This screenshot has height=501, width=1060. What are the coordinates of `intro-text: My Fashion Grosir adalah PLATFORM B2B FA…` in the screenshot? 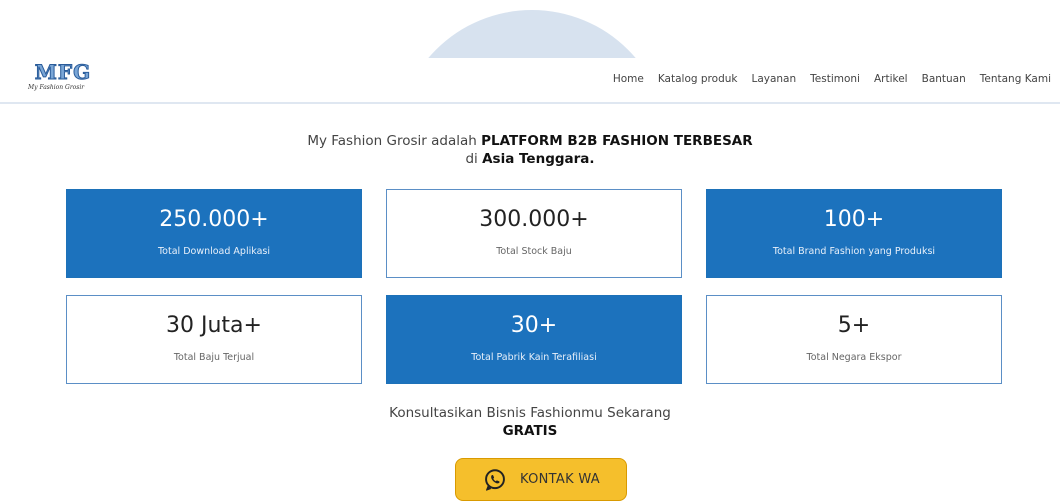 It's located at (530, 150).